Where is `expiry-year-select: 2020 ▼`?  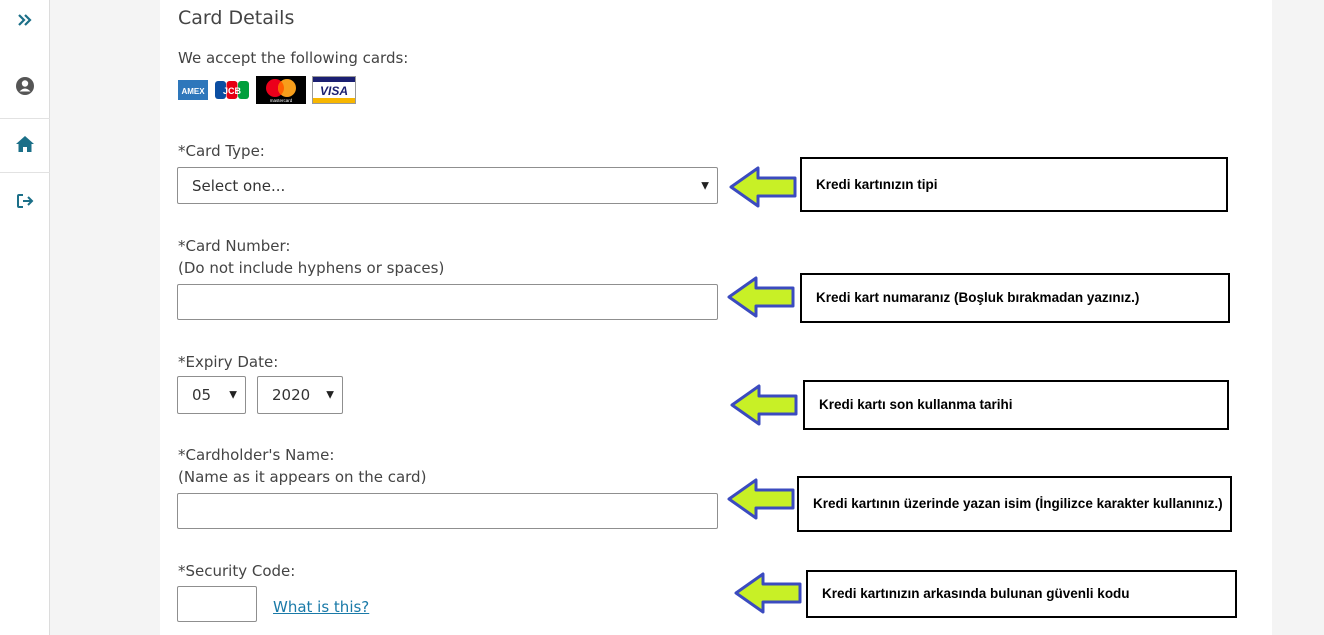
expiry-year-select: 2020 ▼ is located at coordinates (300, 395).